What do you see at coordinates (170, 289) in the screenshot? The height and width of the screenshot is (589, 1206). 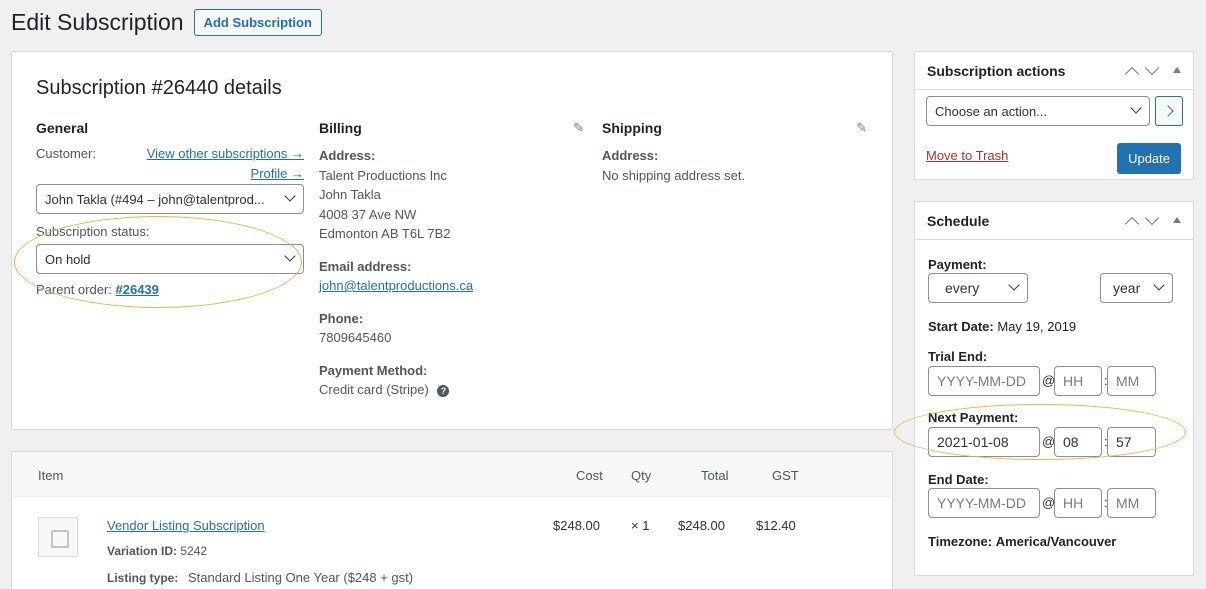 I see `parent-order-row: Parent order: #26439` at bounding box center [170, 289].